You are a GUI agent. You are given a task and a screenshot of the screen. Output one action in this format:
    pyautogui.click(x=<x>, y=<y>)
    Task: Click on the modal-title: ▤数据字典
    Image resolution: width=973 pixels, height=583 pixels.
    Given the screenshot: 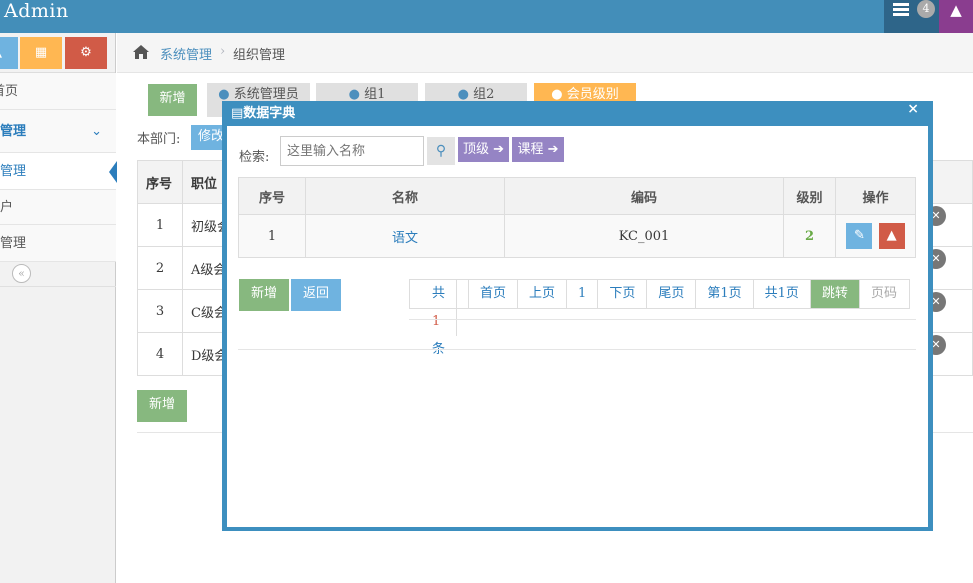 What is the action you would take?
    pyautogui.click(x=263, y=114)
    